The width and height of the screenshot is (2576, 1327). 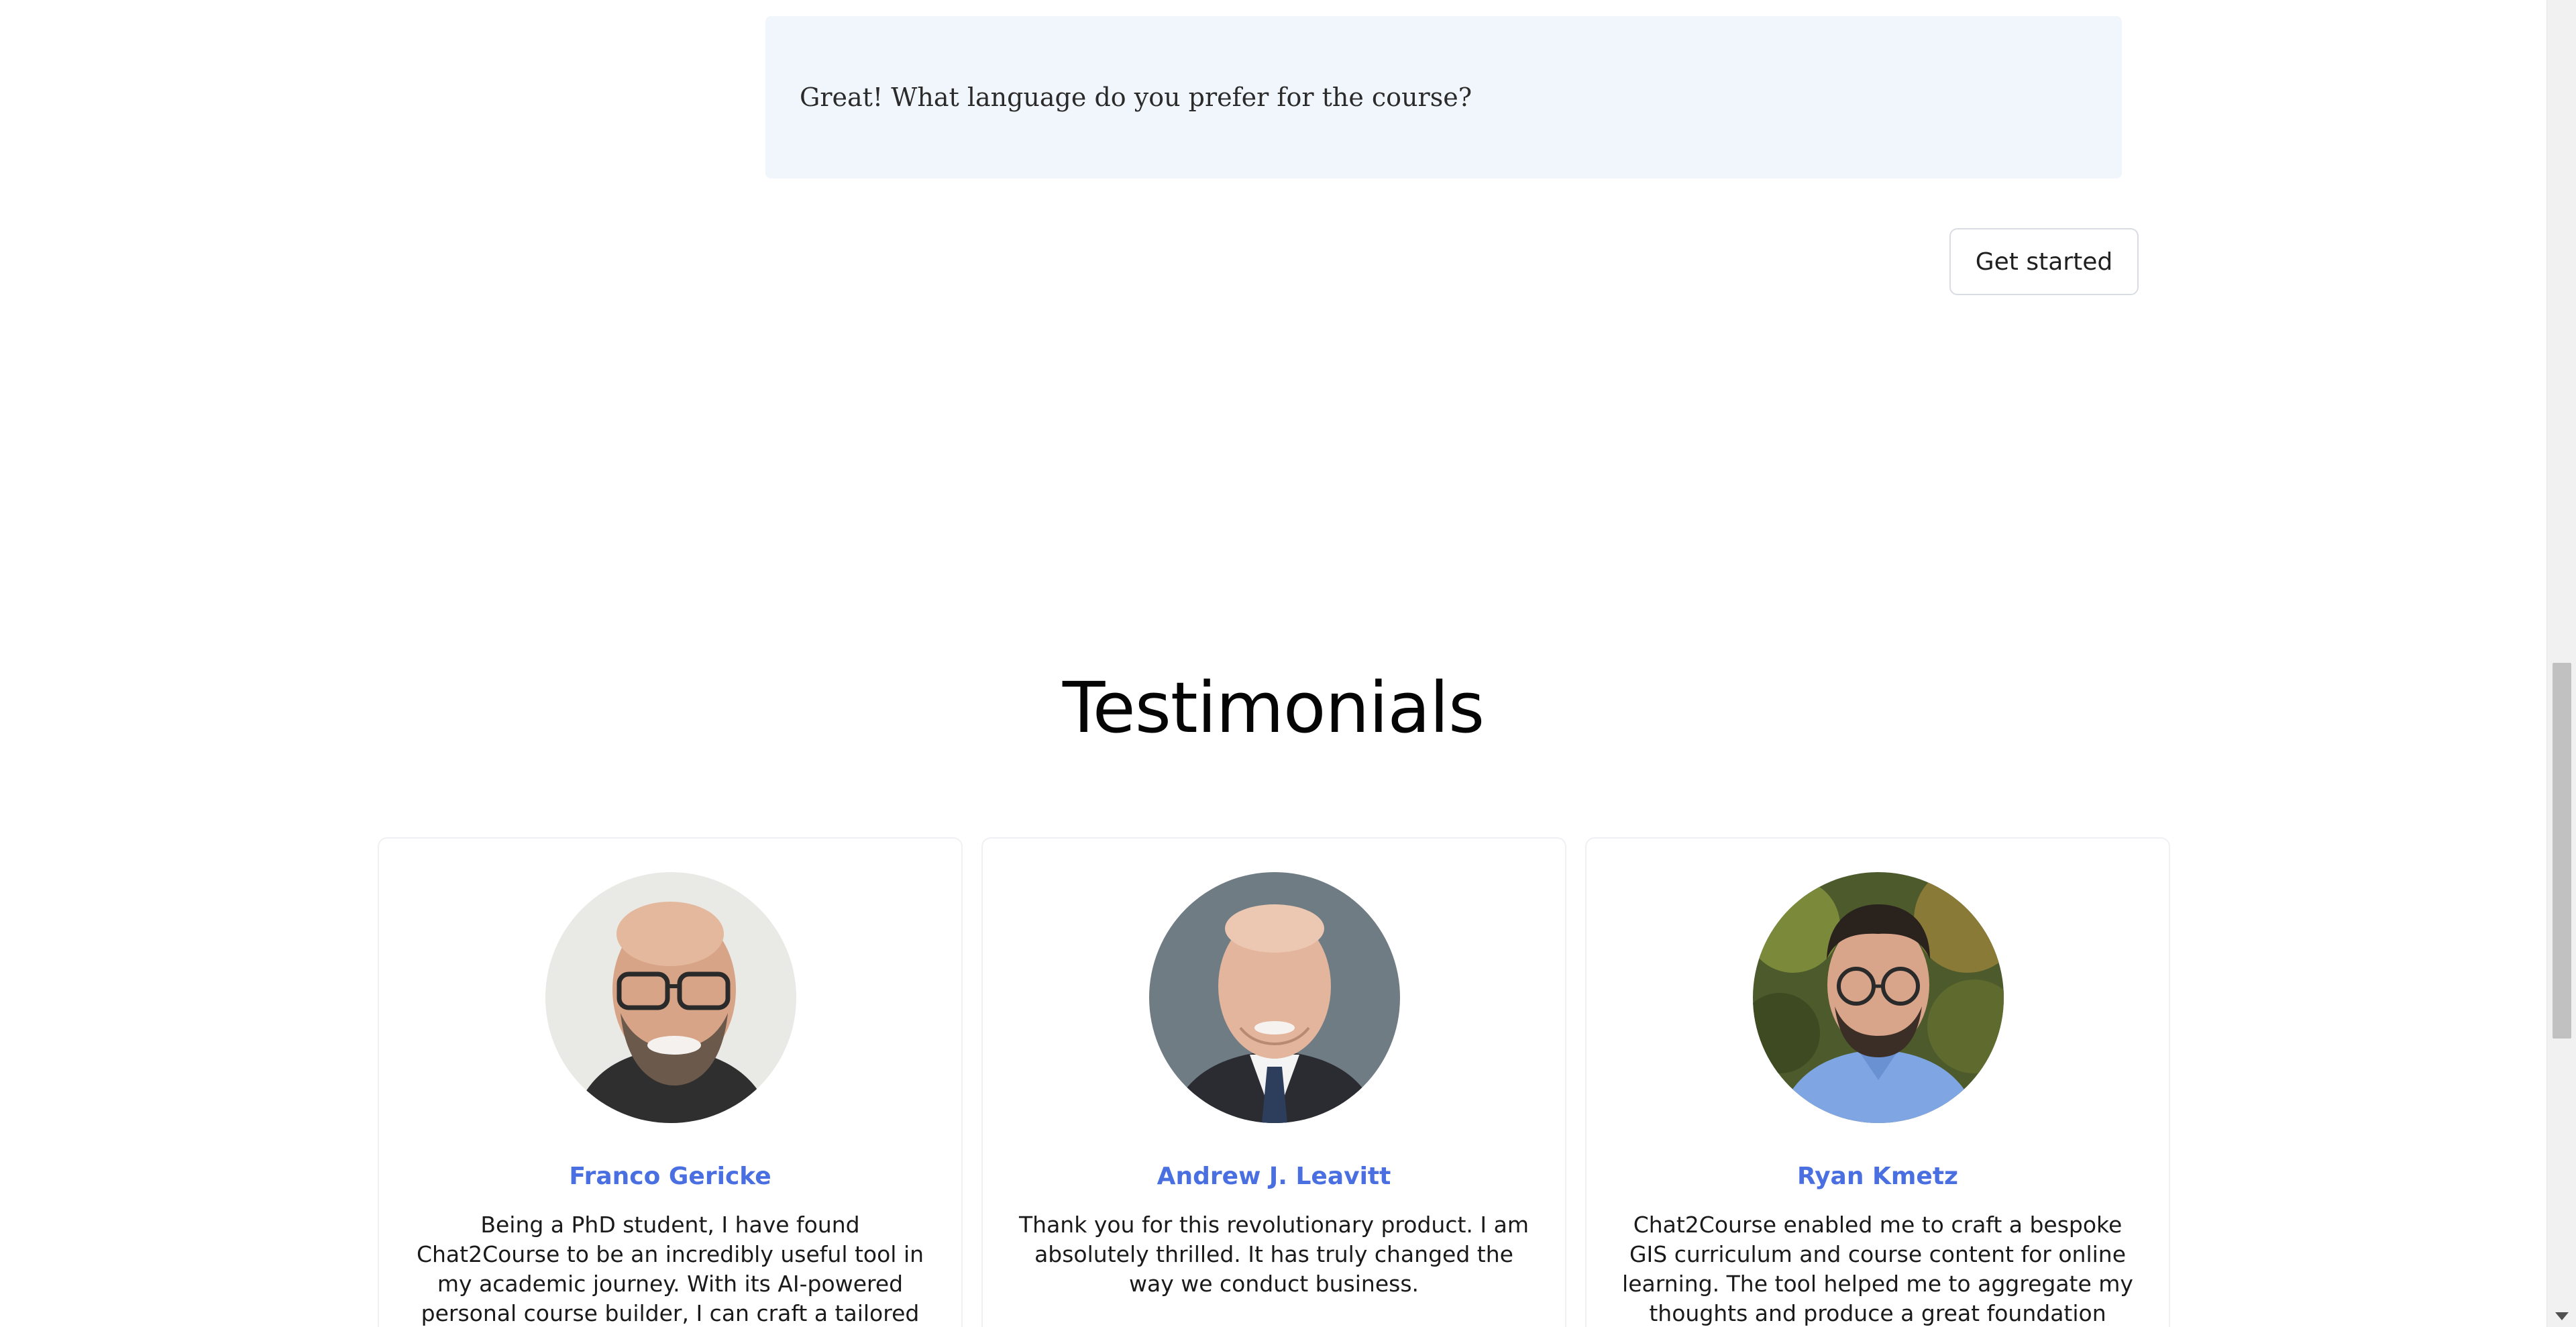 What do you see at coordinates (1273, 708) in the screenshot?
I see `testimonials-heading: Testimonials` at bounding box center [1273, 708].